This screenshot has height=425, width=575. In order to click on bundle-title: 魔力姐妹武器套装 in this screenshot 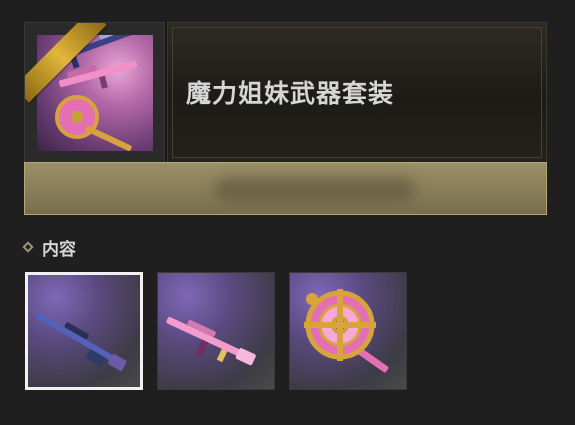, I will do `click(290, 93)`.